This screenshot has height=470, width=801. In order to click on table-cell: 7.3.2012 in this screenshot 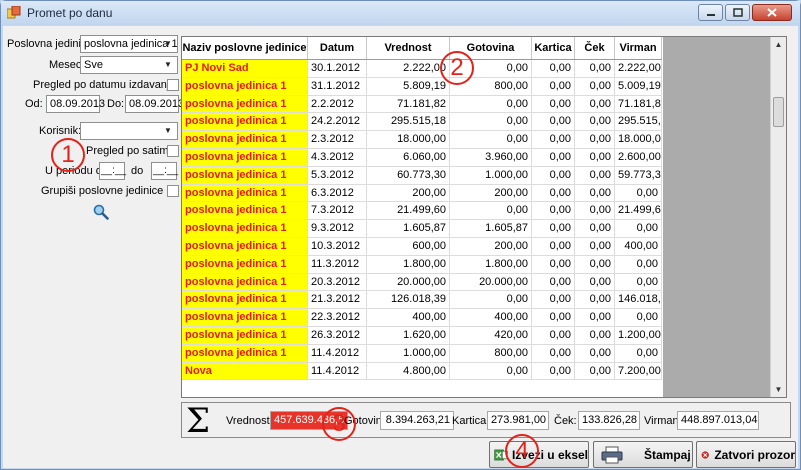, I will do `click(337, 211)`.